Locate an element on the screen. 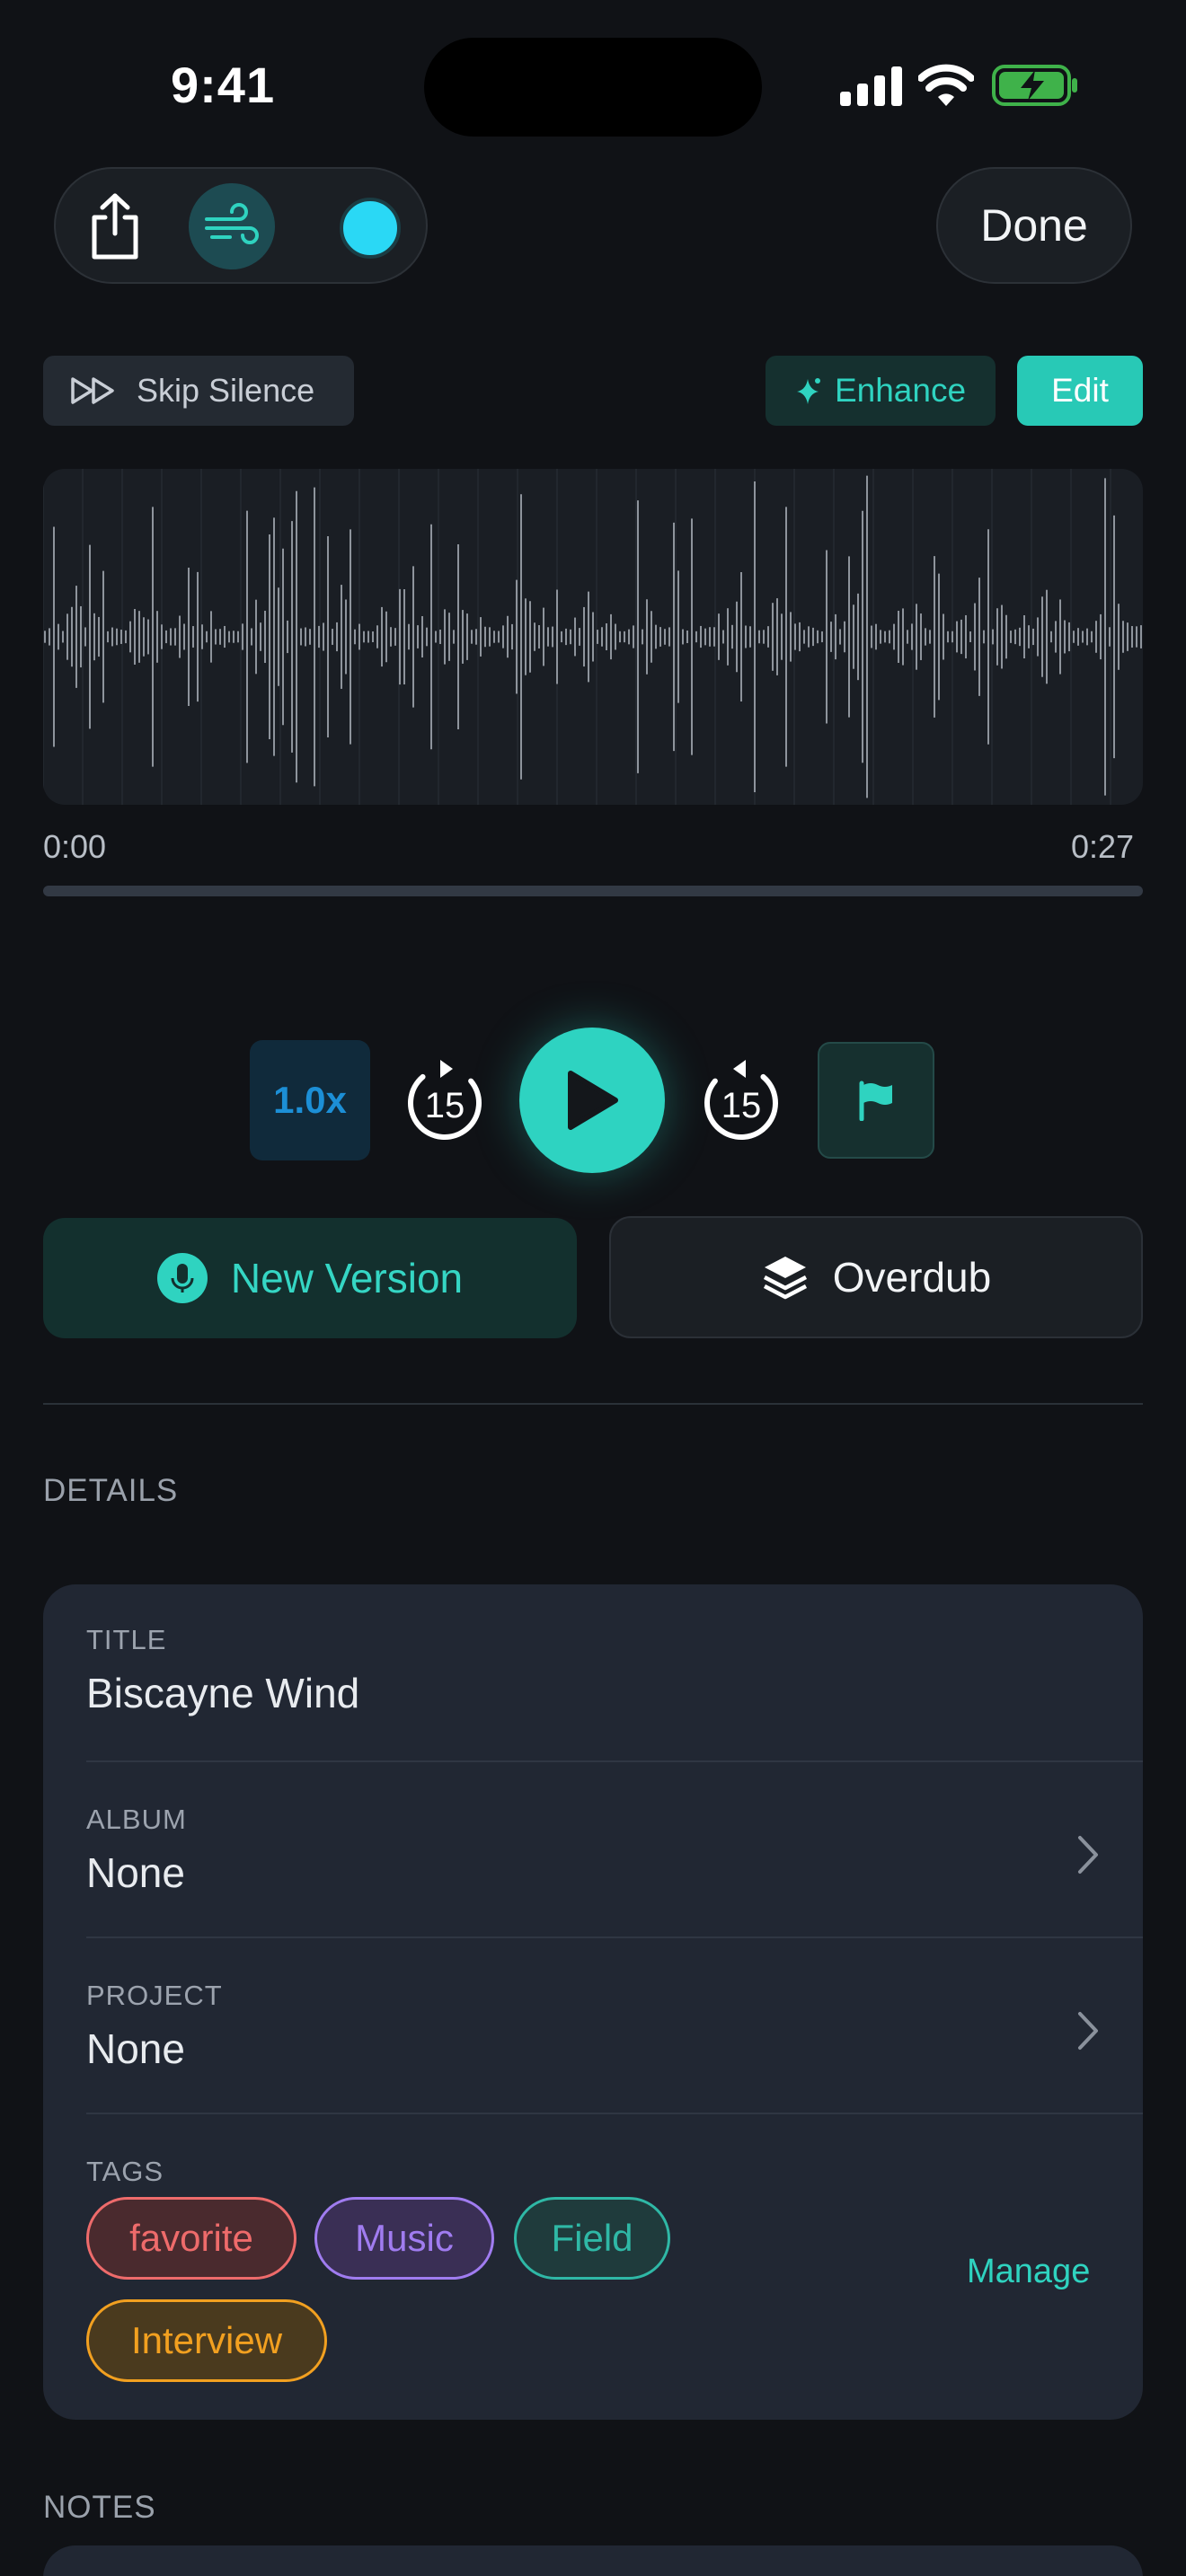  playback-speed-button: 1.0x is located at coordinates (310, 1100).